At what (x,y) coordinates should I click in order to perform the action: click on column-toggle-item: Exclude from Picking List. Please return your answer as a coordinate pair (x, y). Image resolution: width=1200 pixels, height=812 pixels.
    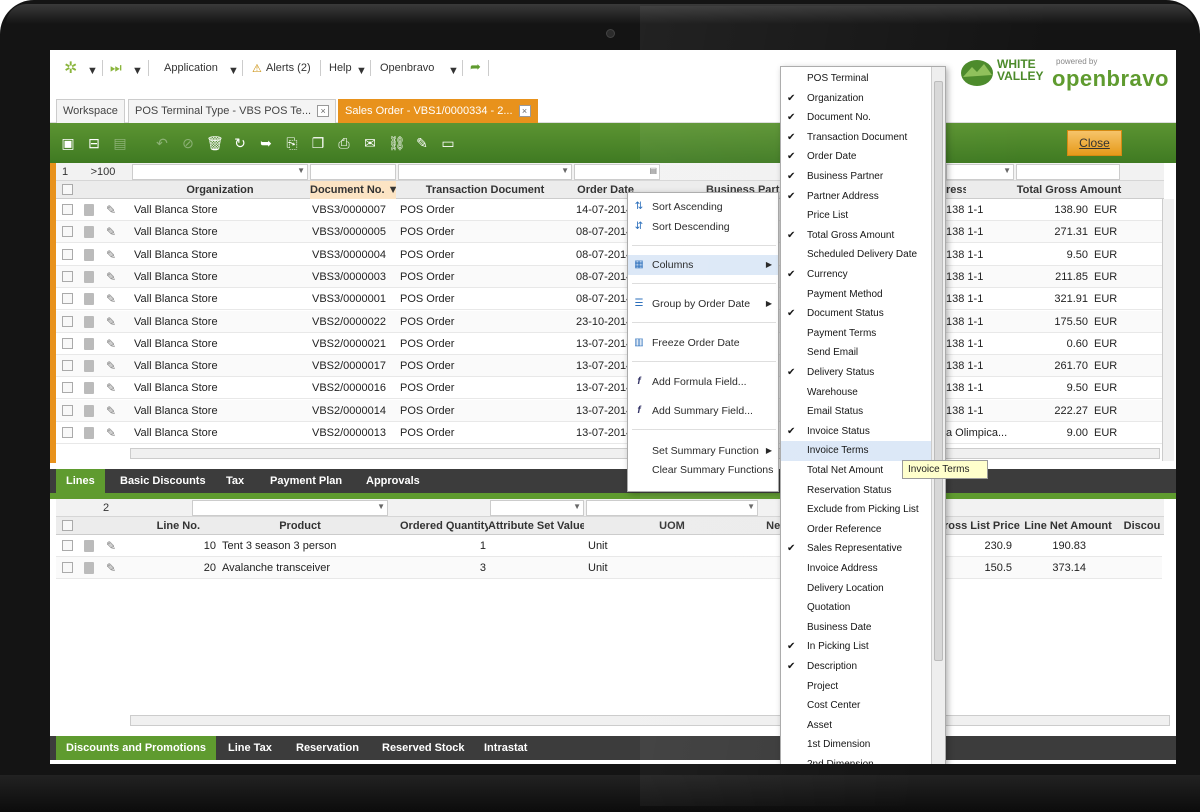
    Looking at the image, I should click on (856, 510).